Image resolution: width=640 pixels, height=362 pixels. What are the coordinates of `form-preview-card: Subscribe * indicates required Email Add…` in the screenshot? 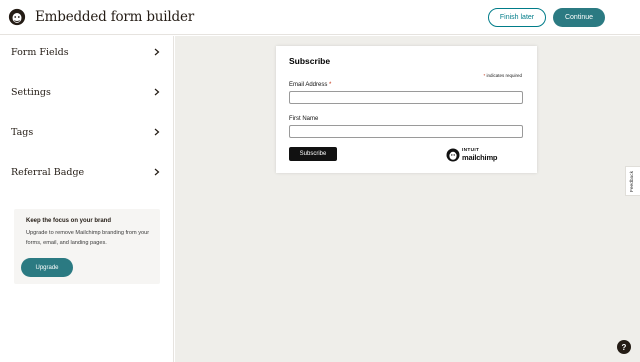 It's located at (406, 109).